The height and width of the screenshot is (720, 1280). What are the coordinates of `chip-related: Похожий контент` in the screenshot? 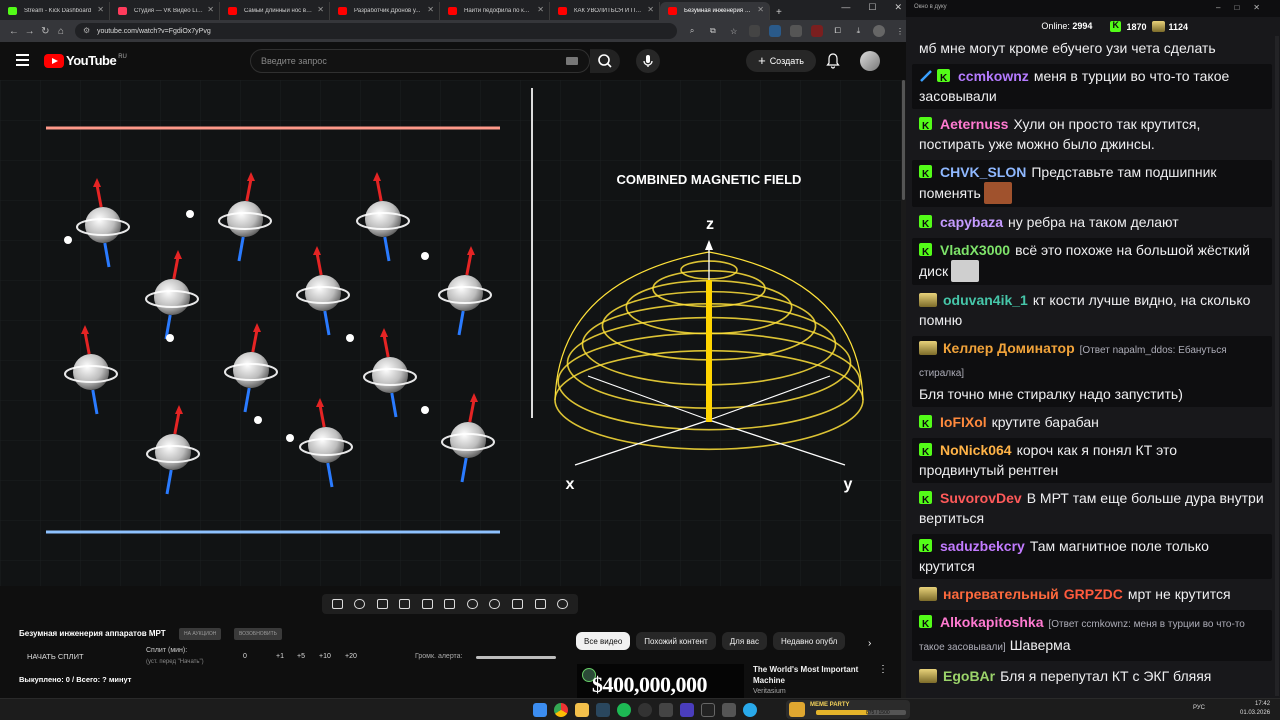 It's located at (676, 641).